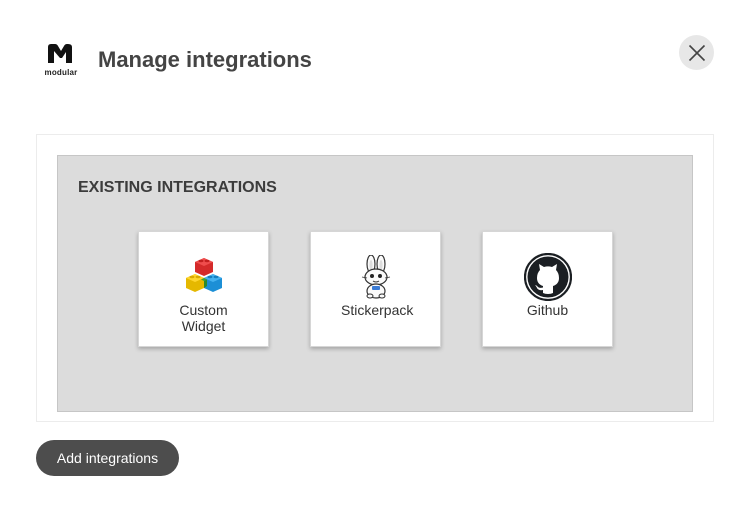 Image resolution: width=750 pixels, height=513 pixels. I want to click on lego-blocks-icon, so click(204, 277).